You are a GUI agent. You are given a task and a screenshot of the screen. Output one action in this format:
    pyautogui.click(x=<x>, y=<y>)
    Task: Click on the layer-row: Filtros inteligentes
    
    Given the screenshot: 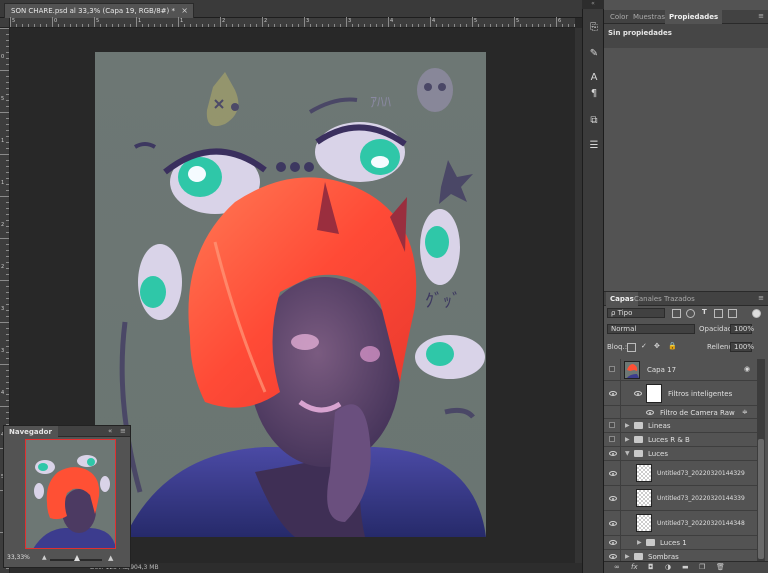 What is the action you would take?
    pyautogui.click(x=682, y=393)
    